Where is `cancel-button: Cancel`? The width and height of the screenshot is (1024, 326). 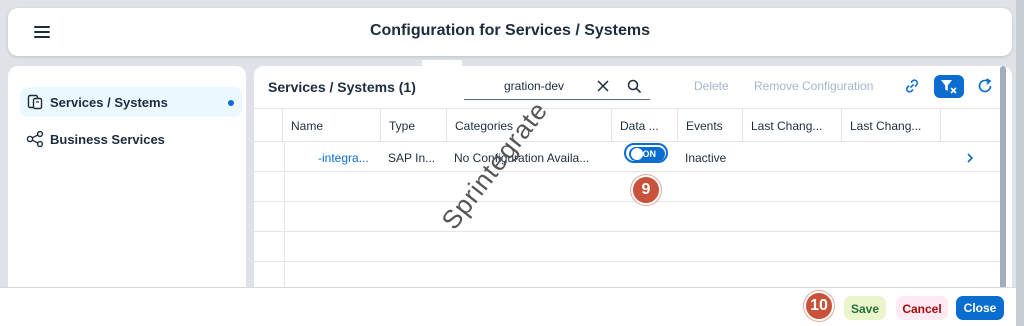
cancel-button: Cancel is located at coordinates (922, 308).